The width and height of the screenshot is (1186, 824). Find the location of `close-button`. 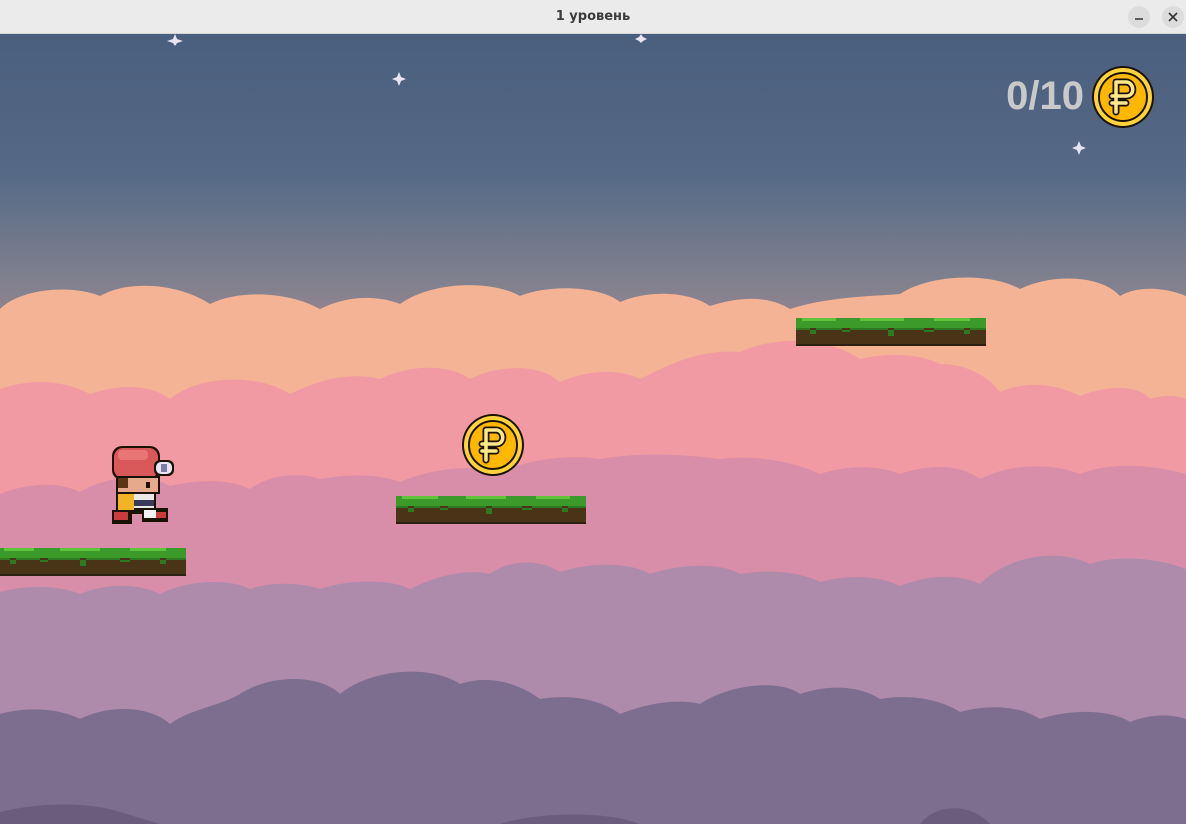

close-button is located at coordinates (1173, 17).